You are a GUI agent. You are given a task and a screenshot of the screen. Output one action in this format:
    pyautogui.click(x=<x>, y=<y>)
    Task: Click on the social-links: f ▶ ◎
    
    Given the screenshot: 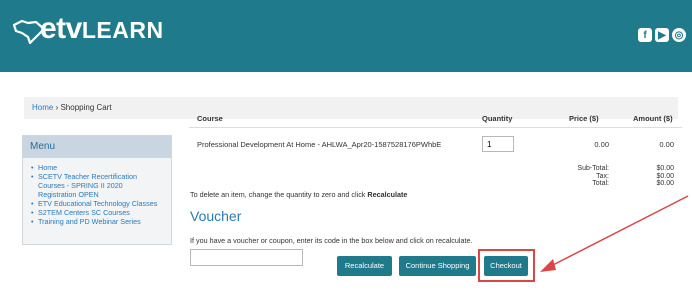 What is the action you would take?
    pyautogui.click(x=662, y=35)
    